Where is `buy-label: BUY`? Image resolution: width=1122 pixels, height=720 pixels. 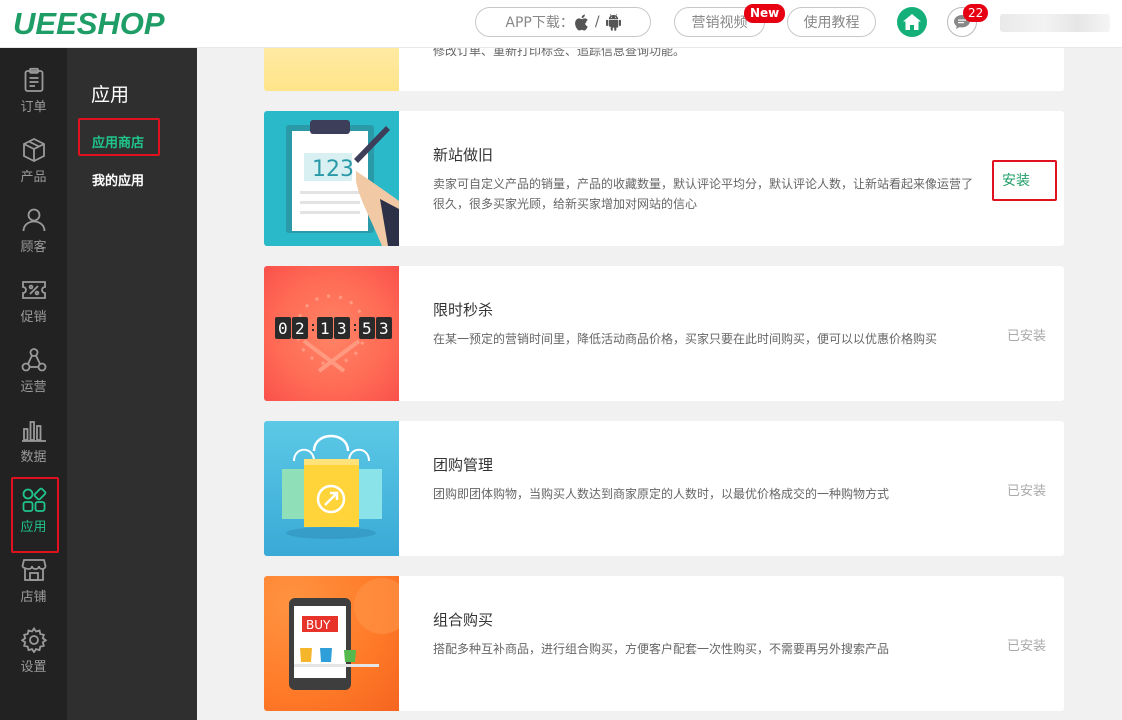 buy-label: BUY is located at coordinates (318, 625).